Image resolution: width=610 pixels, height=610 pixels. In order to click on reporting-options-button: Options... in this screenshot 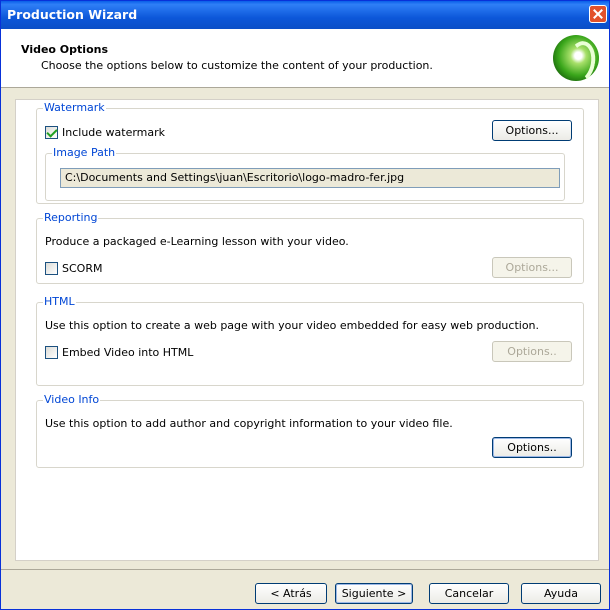, I will do `click(532, 267)`.